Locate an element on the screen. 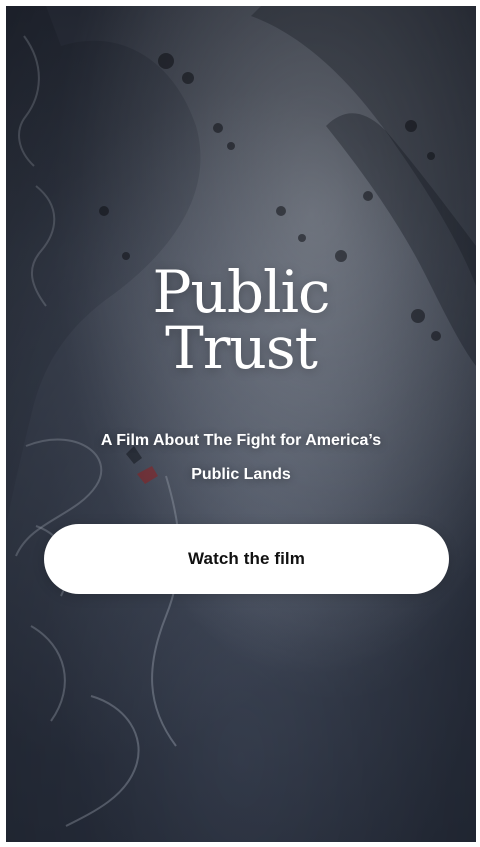 This screenshot has width=480, height=847. watch-film-button: Watch the film is located at coordinates (246, 559).